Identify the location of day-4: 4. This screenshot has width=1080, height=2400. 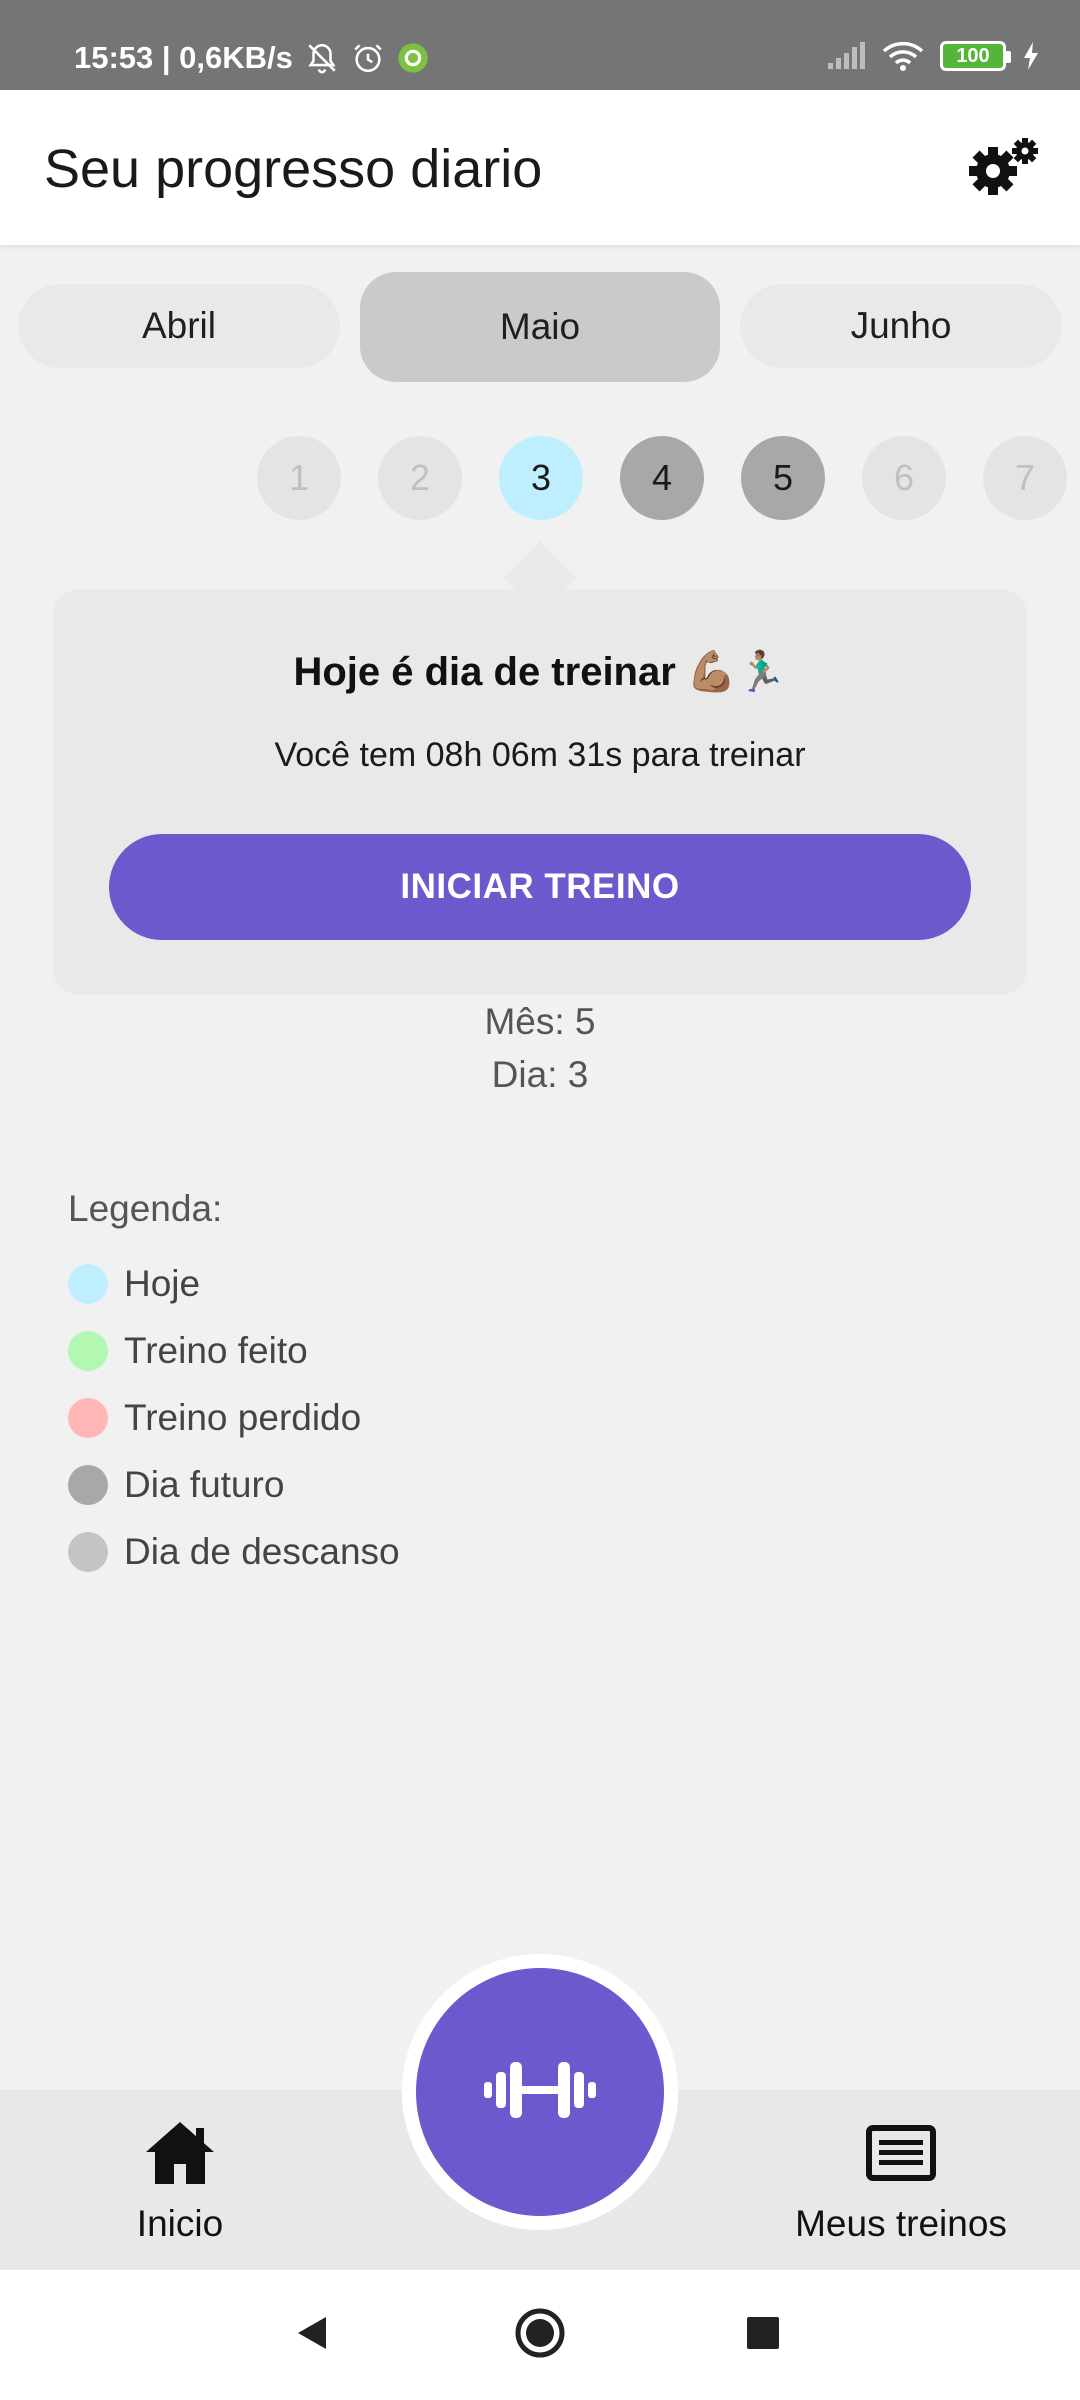
(662, 478).